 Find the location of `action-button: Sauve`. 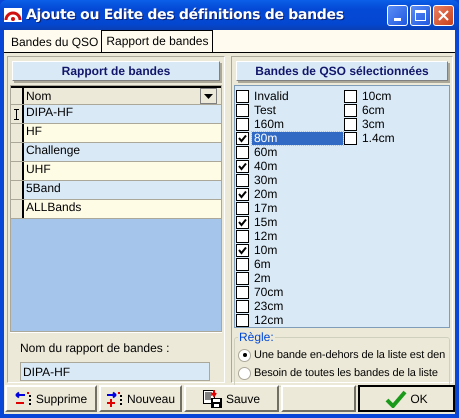

action-button: Sauve is located at coordinates (231, 398).